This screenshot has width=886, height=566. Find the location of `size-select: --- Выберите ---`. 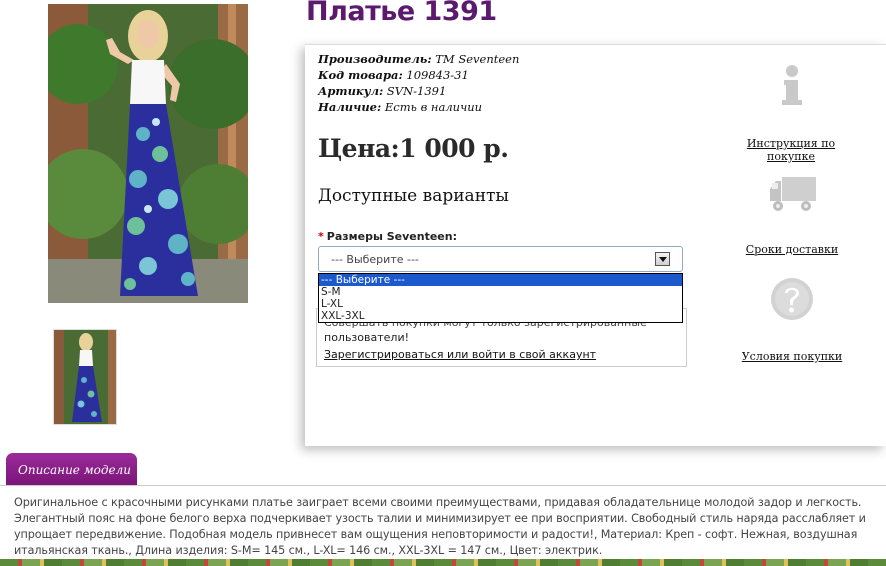

size-select: --- Выберите --- is located at coordinates (500, 259).